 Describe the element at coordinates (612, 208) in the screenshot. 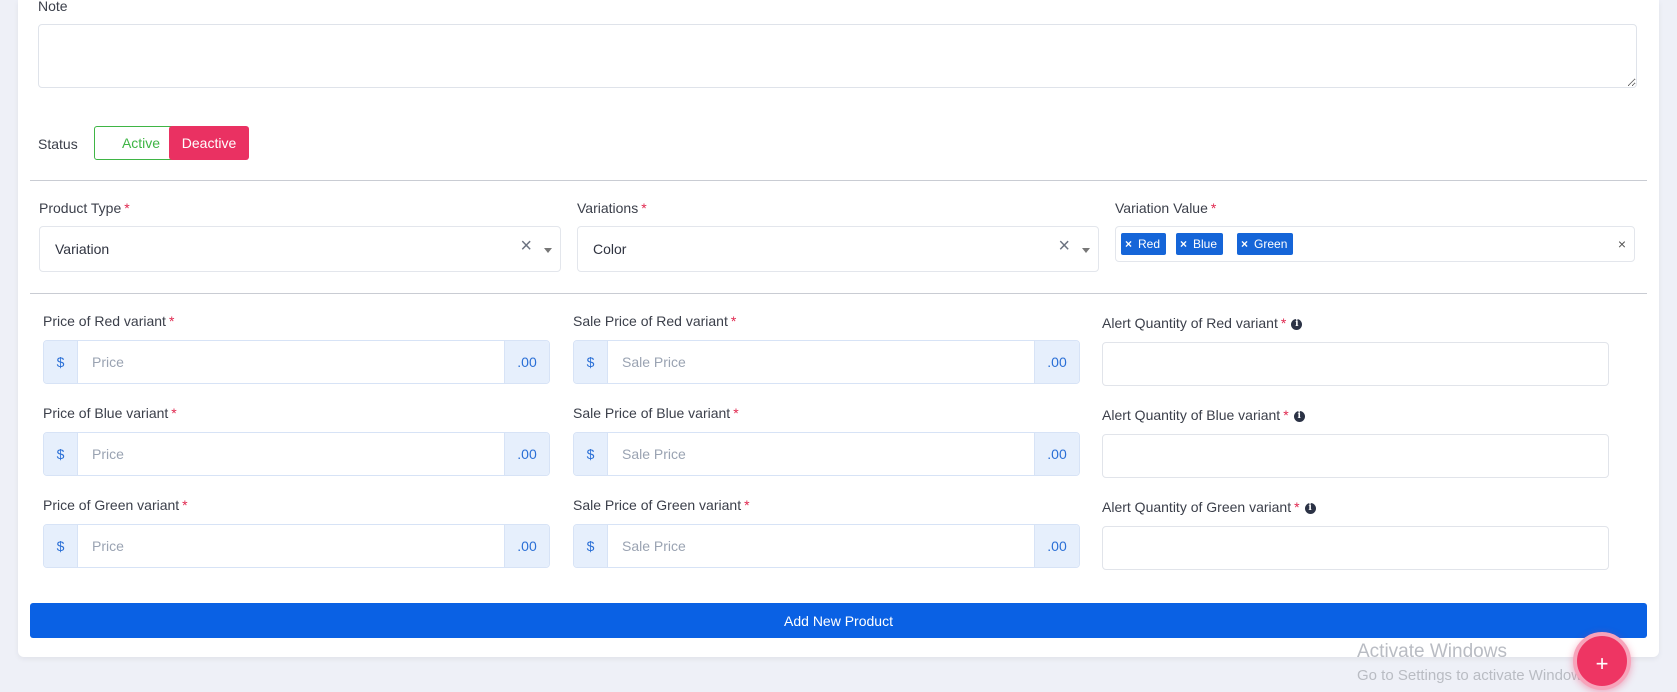

I see `variations-label: Variations *` at that location.